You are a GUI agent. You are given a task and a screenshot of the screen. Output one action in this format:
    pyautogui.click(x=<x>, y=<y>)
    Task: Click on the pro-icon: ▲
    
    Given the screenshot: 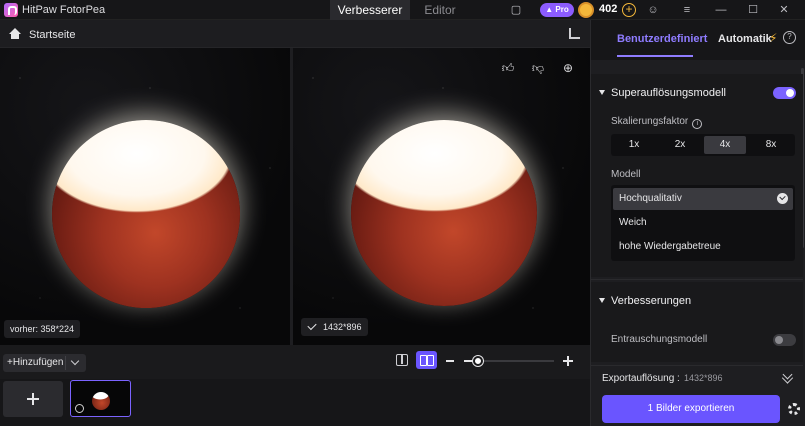 What is the action you would take?
    pyautogui.click(x=550, y=9)
    